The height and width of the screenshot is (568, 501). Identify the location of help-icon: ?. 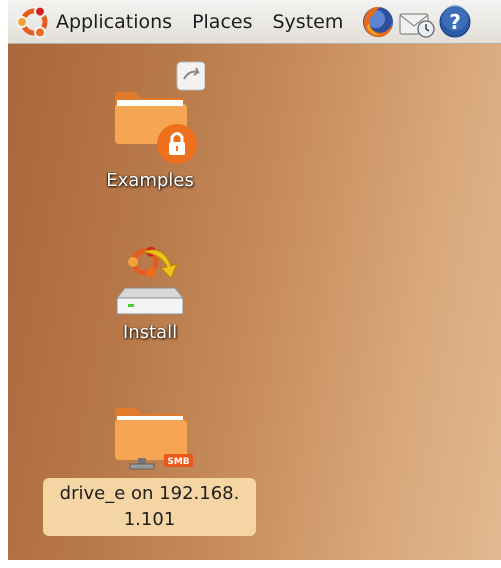
(455, 22).